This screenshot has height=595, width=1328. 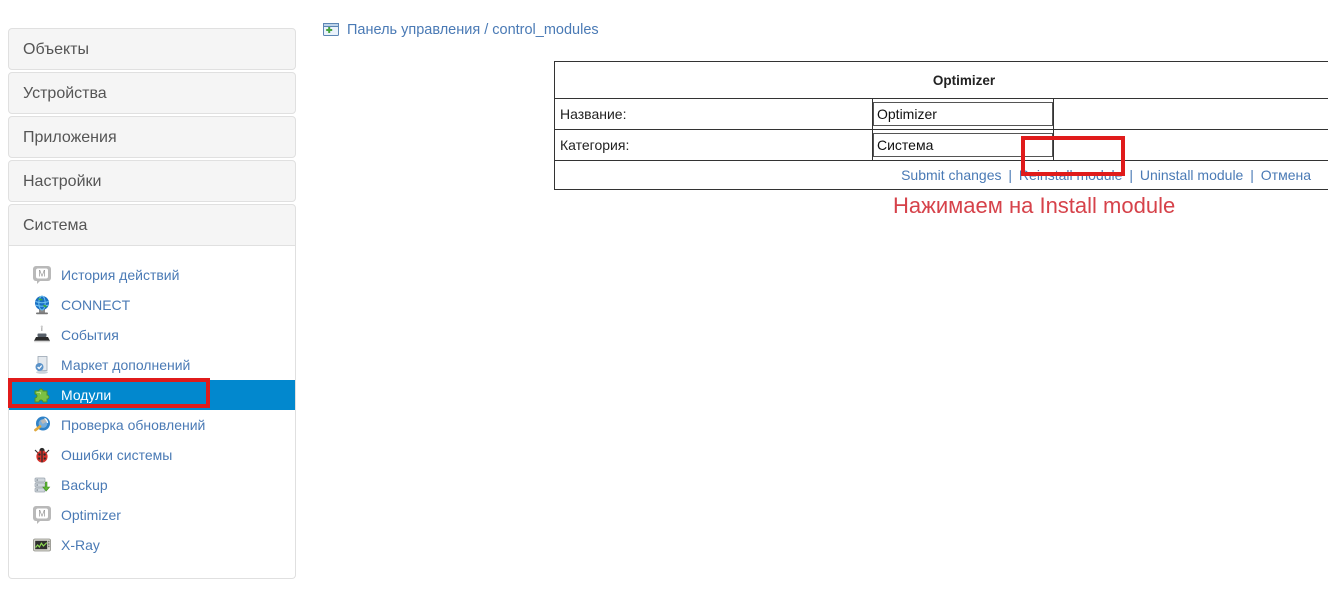 I want to click on sidebar-item-label: Маркет дополнений, so click(x=126, y=365).